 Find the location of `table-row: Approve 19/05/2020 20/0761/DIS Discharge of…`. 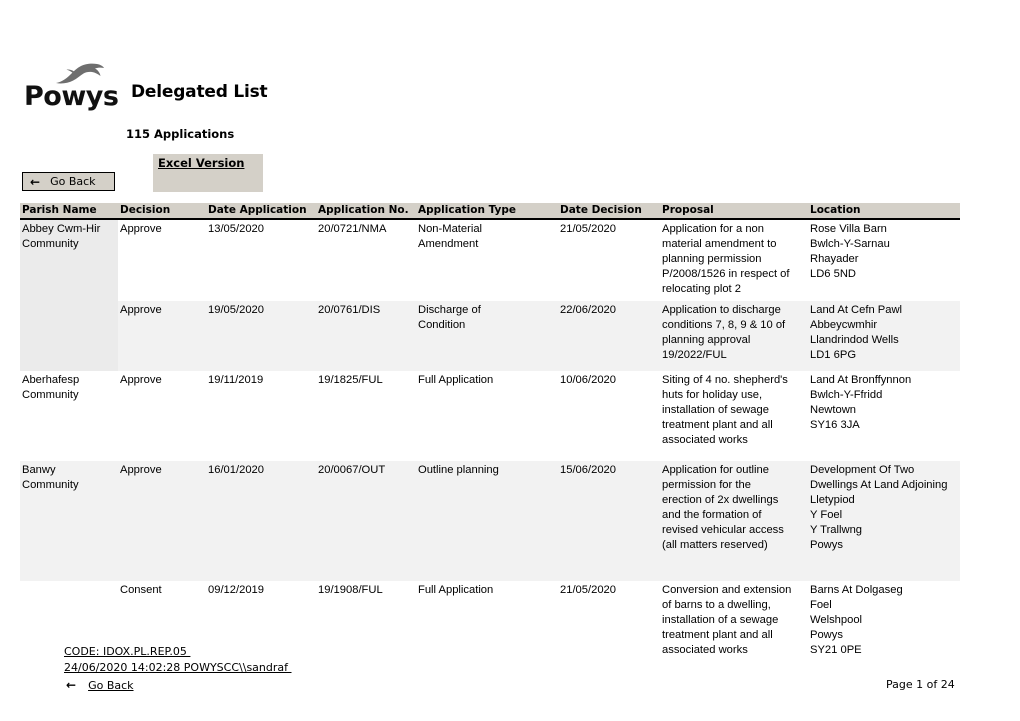

table-row: Approve 19/05/2020 20/0761/DIS Discharge of… is located at coordinates (490, 336).